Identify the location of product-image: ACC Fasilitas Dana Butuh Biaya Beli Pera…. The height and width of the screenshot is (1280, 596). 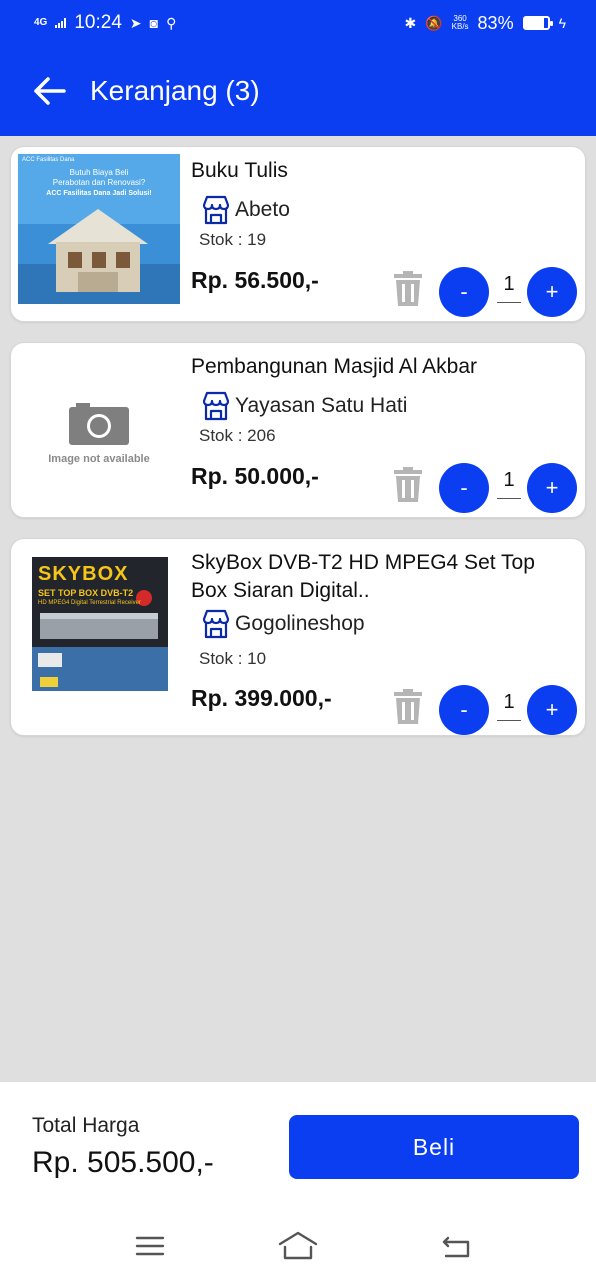
(99, 235).